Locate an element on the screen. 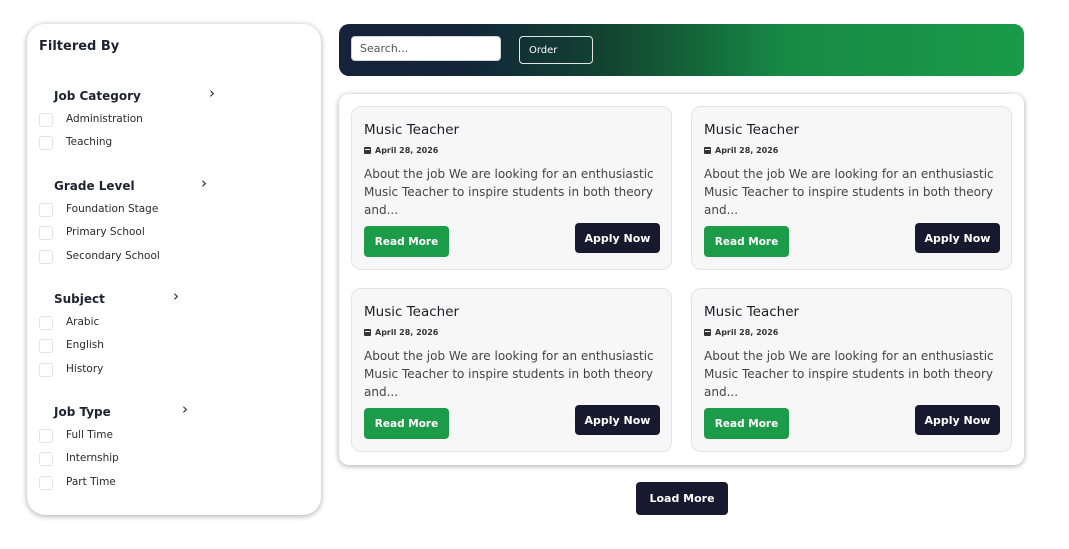 This screenshot has width=1069, height=549. filter-heading-job-type: Job Type is located at coordinates (82, 412).